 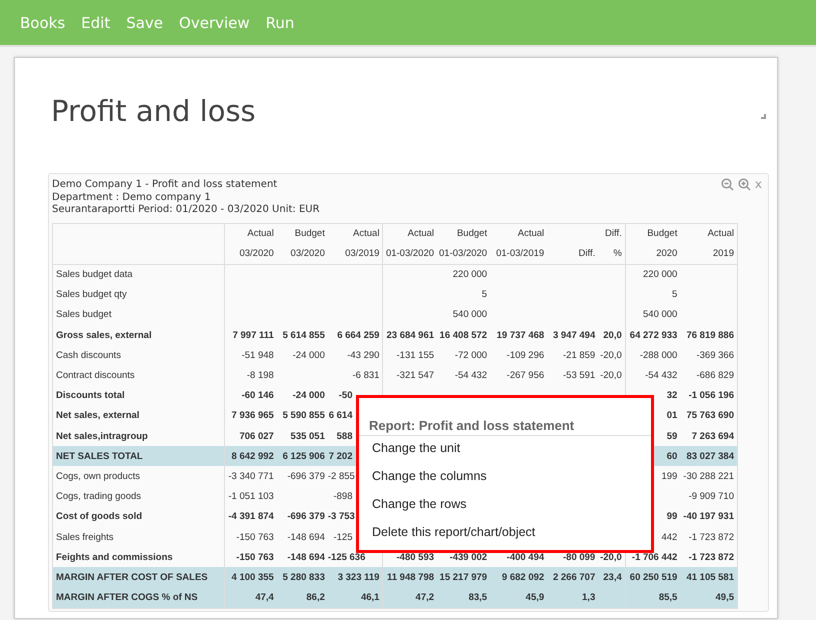 What do you see at coordinates (484, 295) in the screenshot?
I see `table-cell-text: 5` at bounding box center [484, 295].